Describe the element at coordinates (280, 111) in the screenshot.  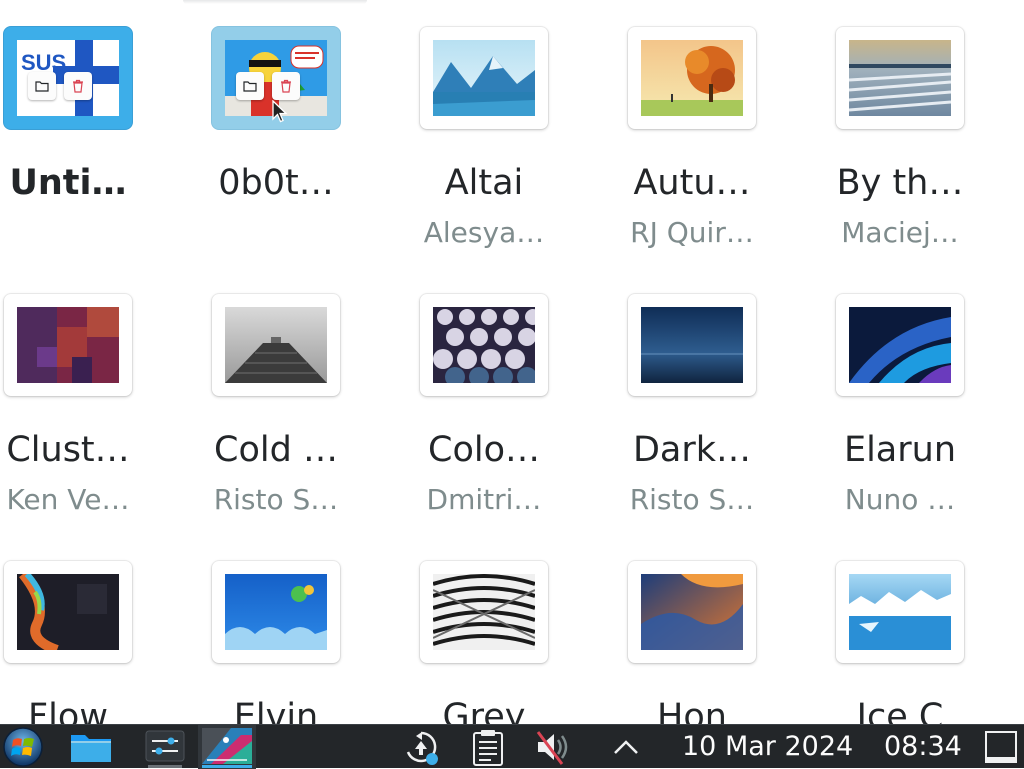
I see `mouse-cursor-icon` at that location.